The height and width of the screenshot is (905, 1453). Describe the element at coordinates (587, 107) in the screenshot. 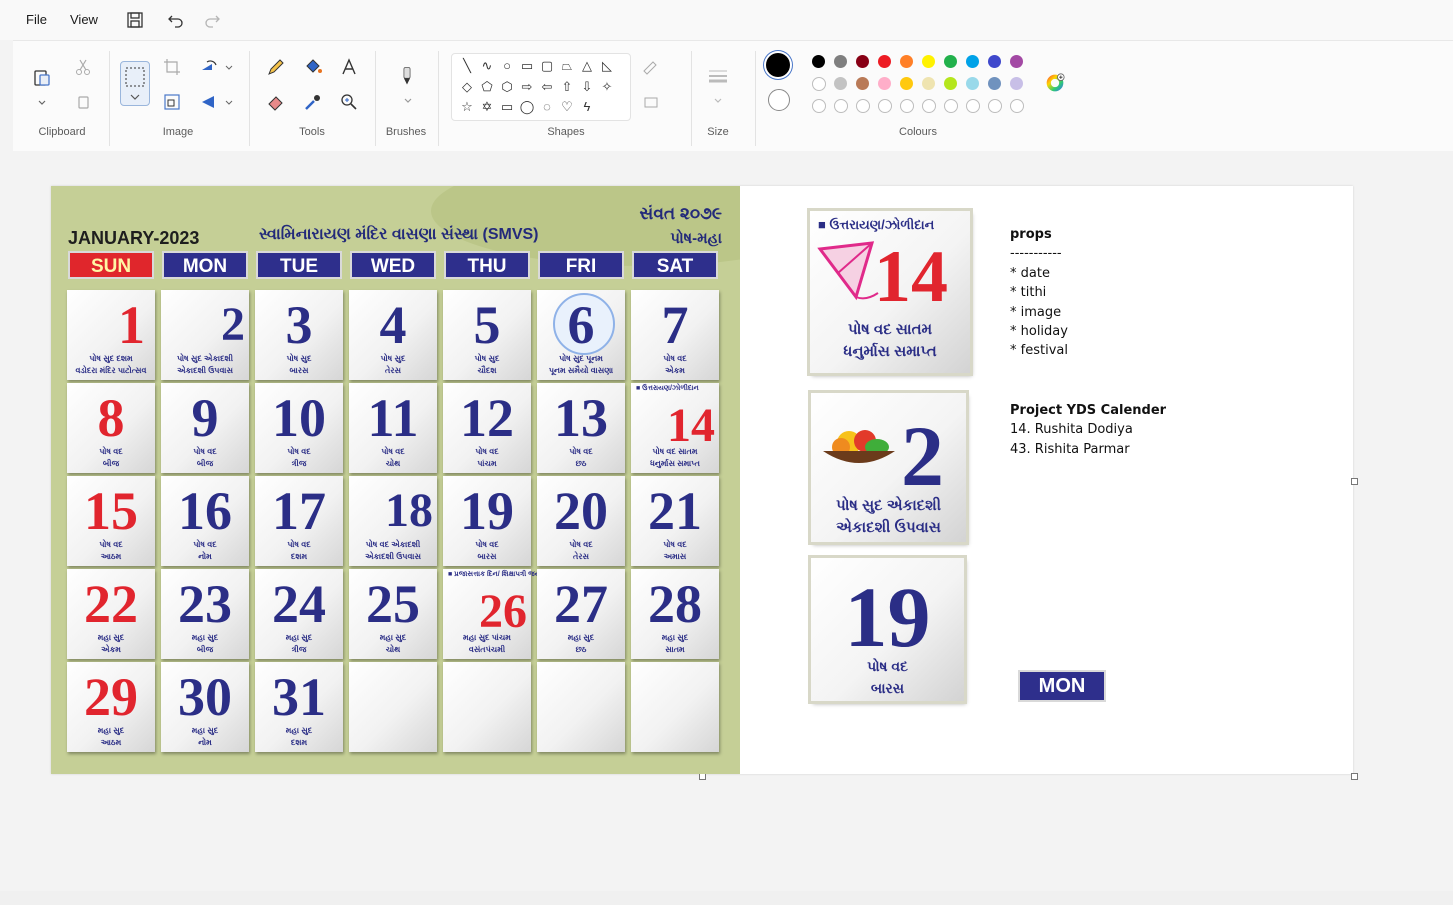

I see `lightning-shape-icon: ϟ` at that location.